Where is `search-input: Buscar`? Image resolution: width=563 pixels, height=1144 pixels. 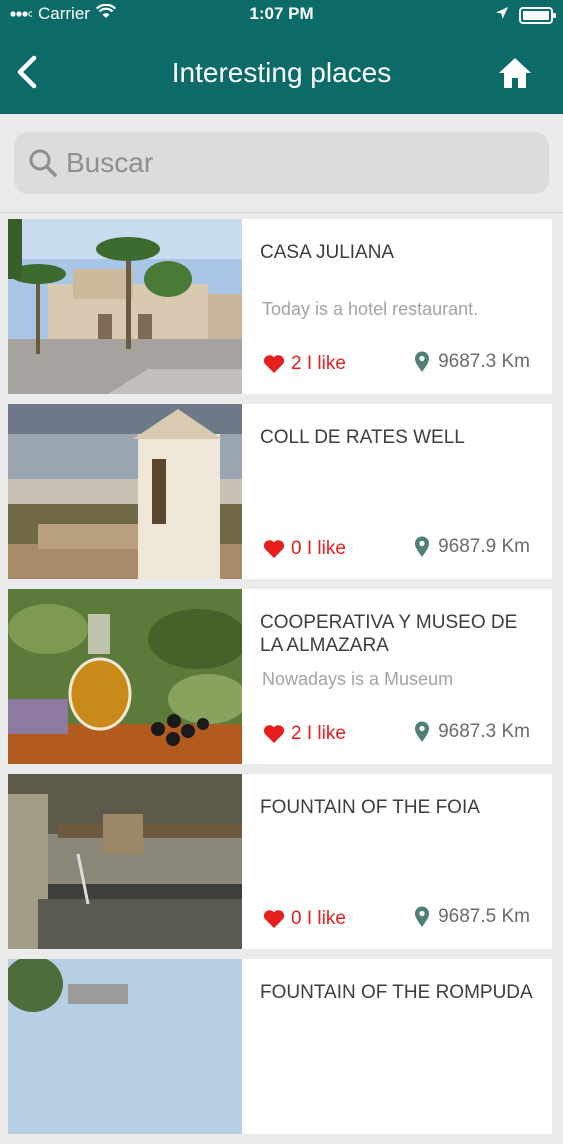 search-input: Buscar is located at coordinates (109, 163).